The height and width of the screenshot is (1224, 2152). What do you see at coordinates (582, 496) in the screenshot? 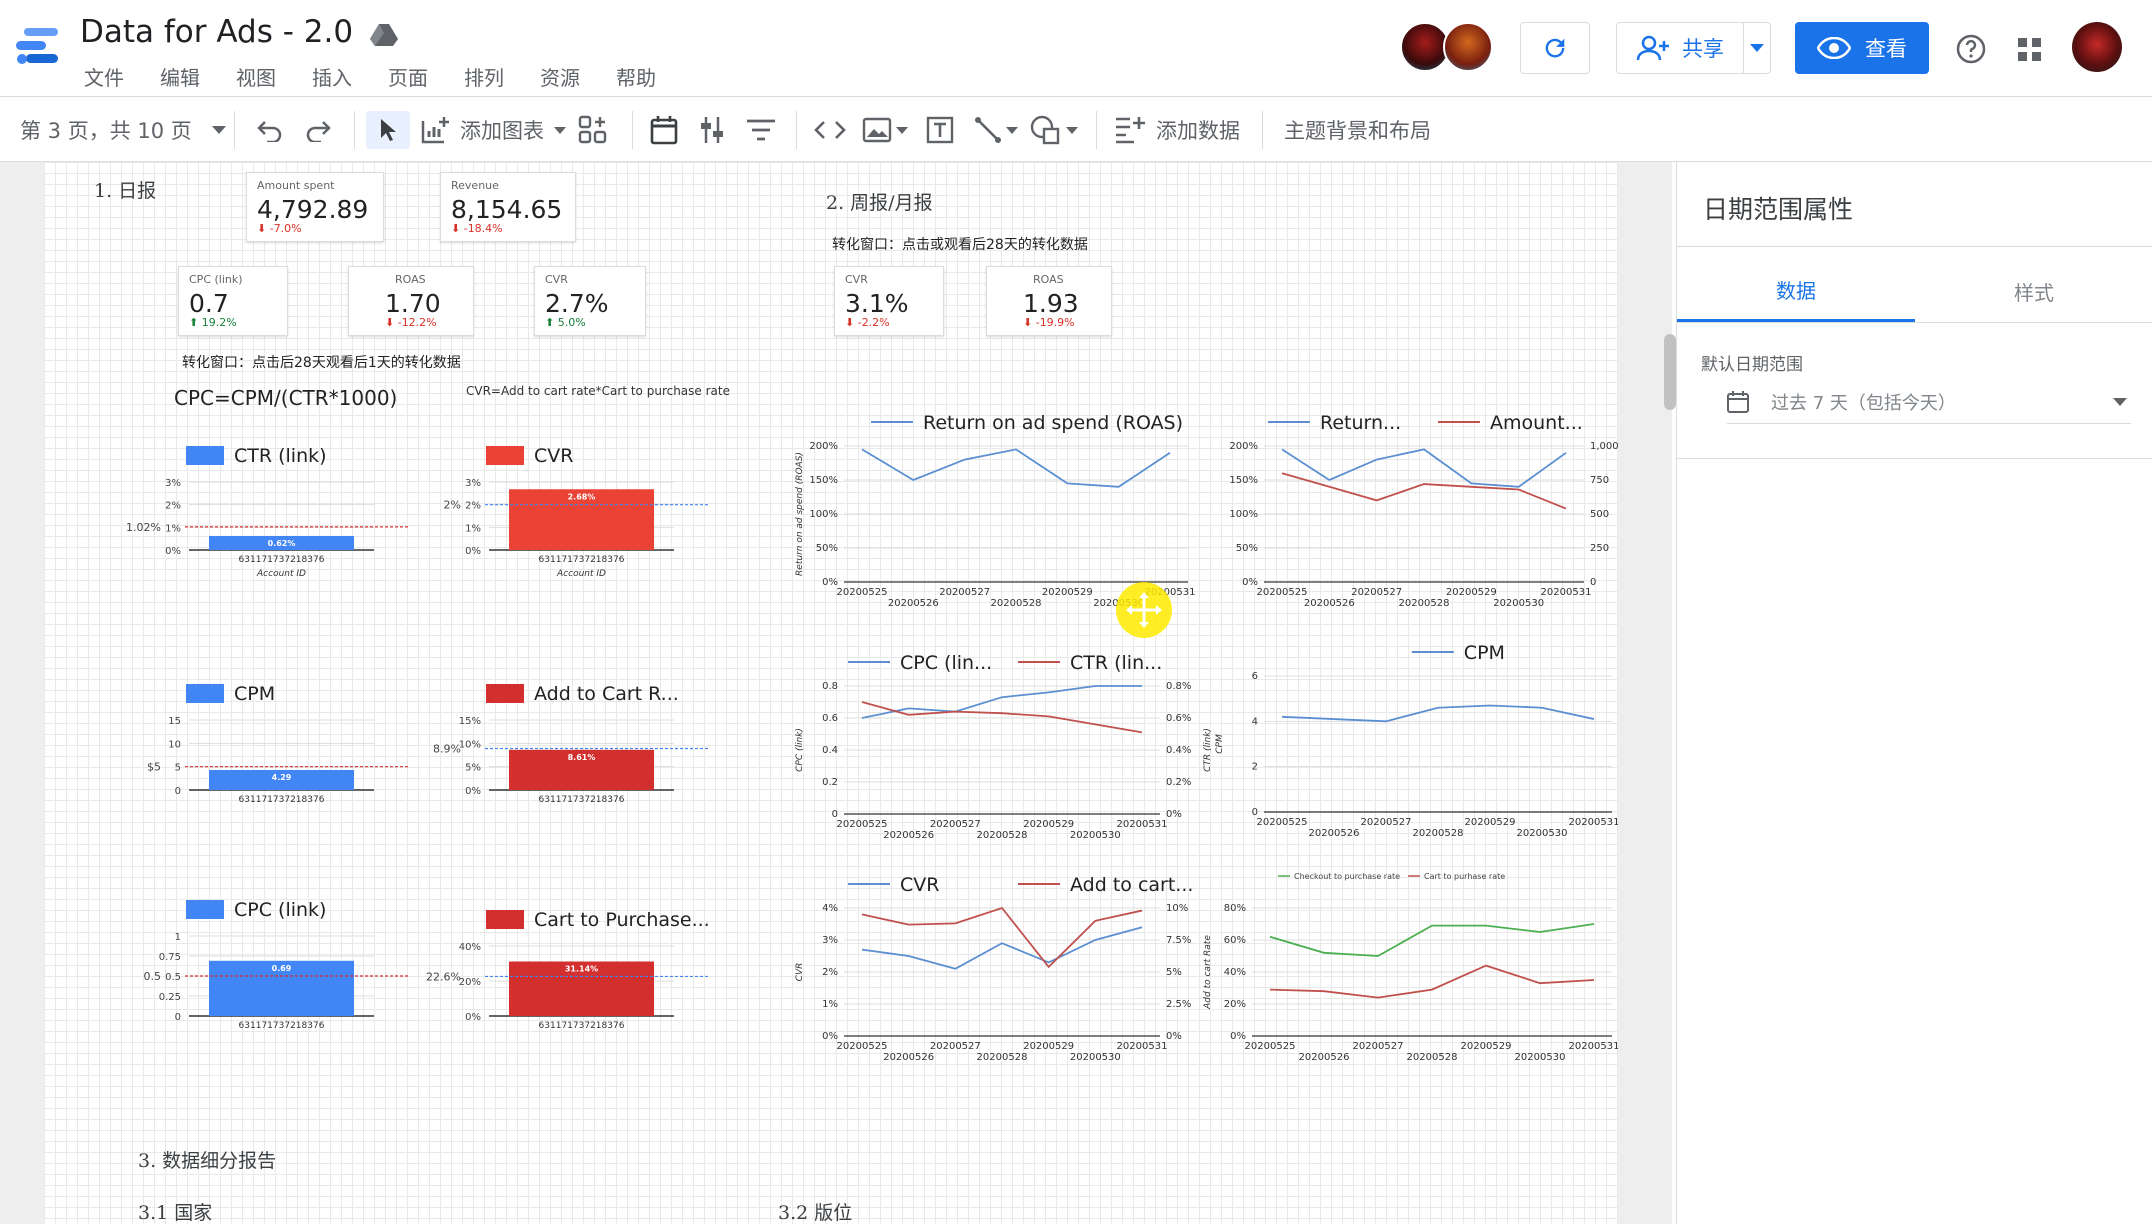
I see `bar-value-label: 2.68%` at bounding box center [582, 496].